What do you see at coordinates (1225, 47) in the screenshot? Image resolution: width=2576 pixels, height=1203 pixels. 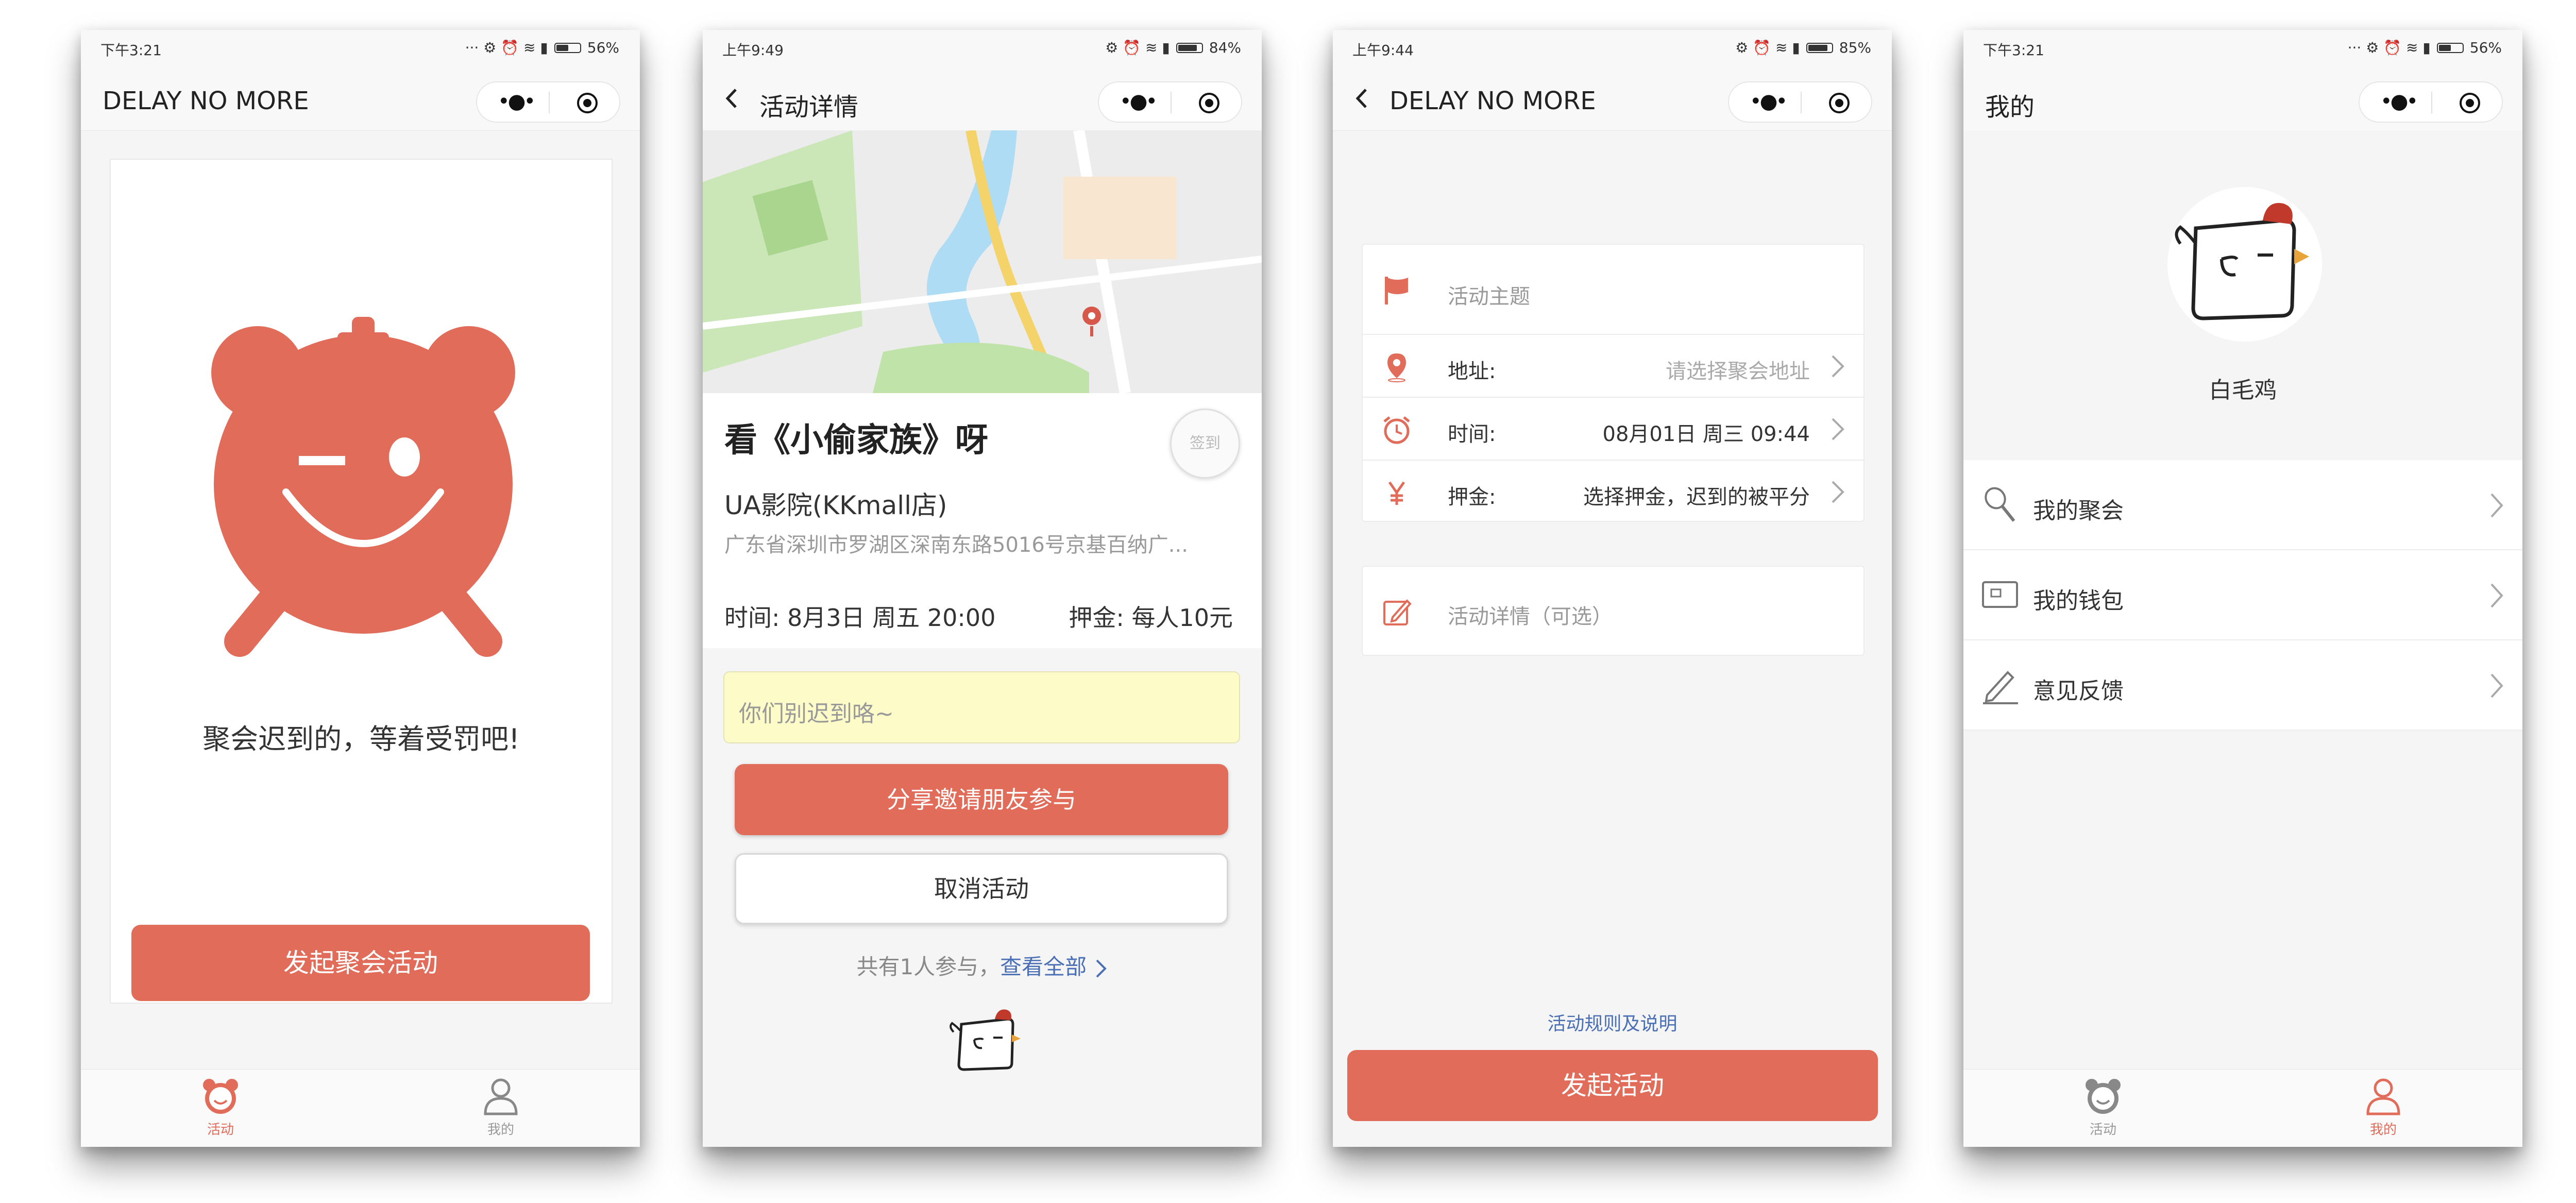 I see `battery-text: 84%` at bounding box center [1225, 47].